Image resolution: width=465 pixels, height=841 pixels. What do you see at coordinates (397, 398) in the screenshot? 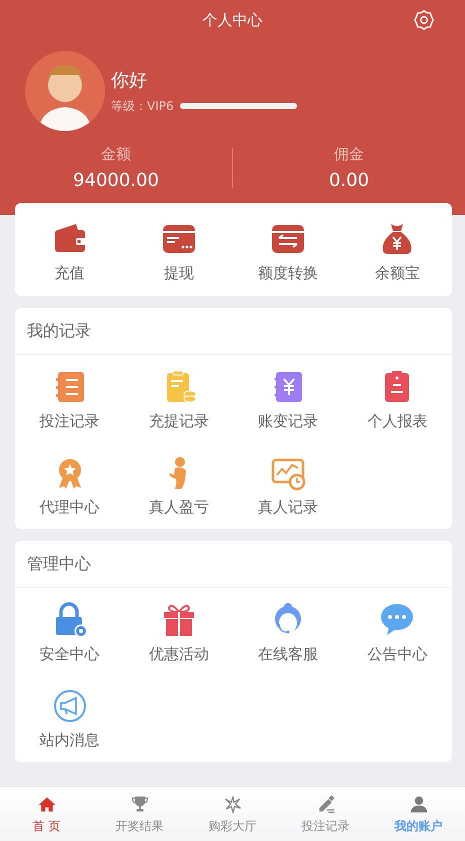
I see `menu-item: 个人报表` at bounding box center [397, 398].